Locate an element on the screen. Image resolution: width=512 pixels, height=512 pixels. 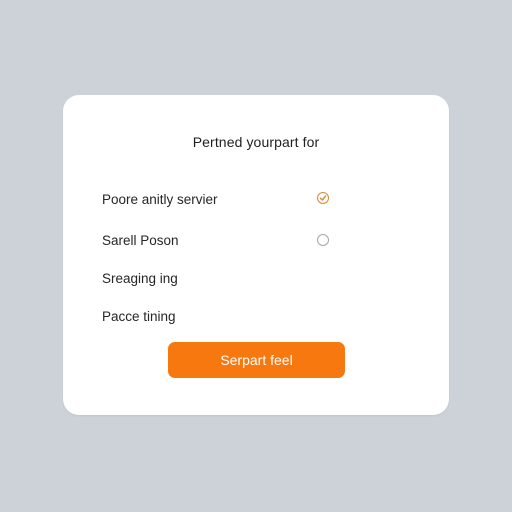
option-label-1: Poore anitly servier is located at coordinates (160, 199).